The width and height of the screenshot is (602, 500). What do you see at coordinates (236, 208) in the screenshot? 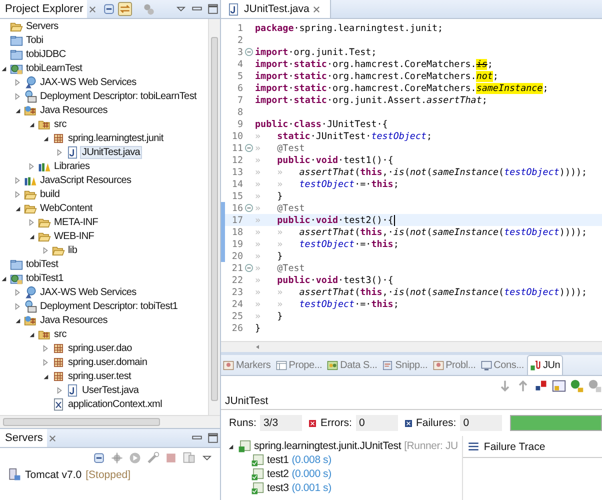
I see `line-number: 16` at bounding box center [236, 208].